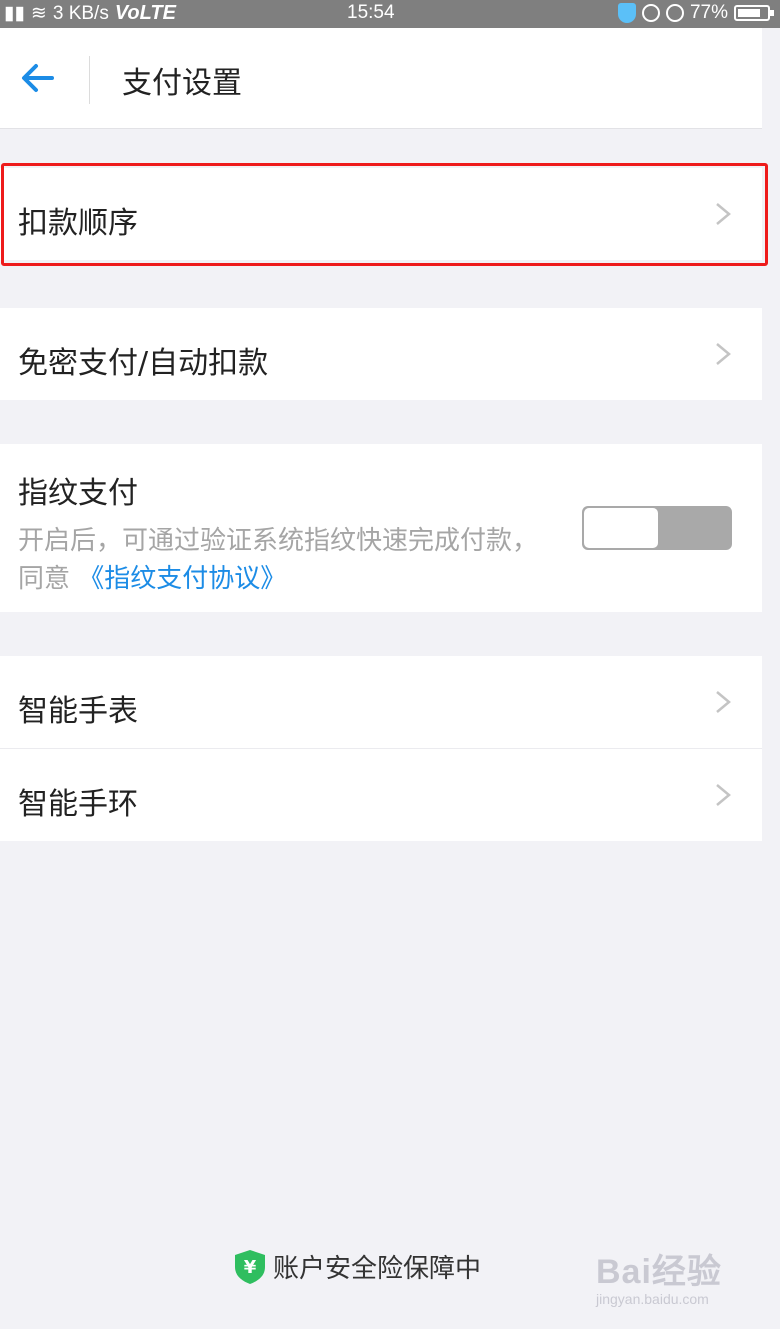  I want to click on smart-watch-label: 智能手表, so click(78, 711).